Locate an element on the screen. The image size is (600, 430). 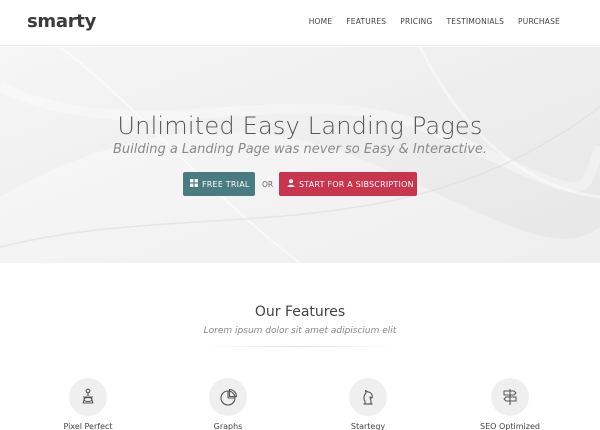
feature-label: Graphs is located at coordinates (228, 426).